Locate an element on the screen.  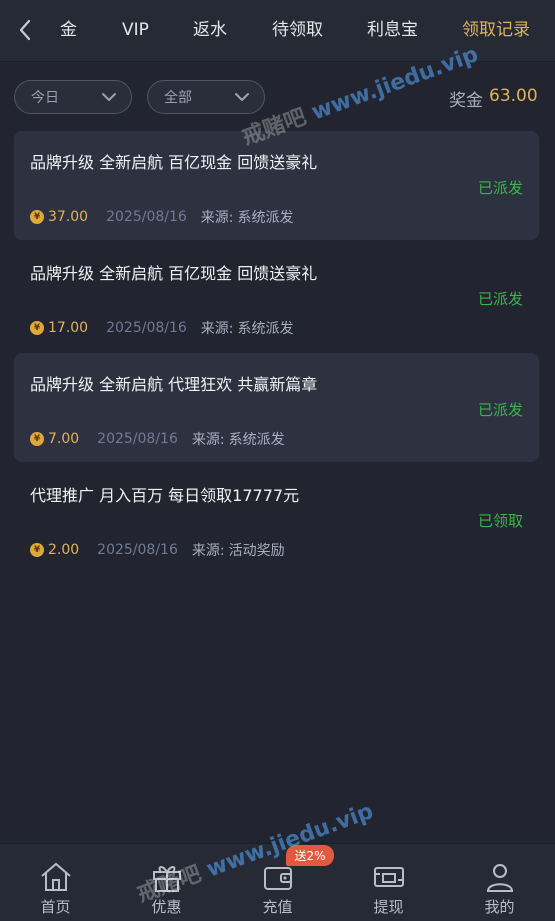
bottom-nav-withdraw: 提现 is located at coordinates (388, 882).